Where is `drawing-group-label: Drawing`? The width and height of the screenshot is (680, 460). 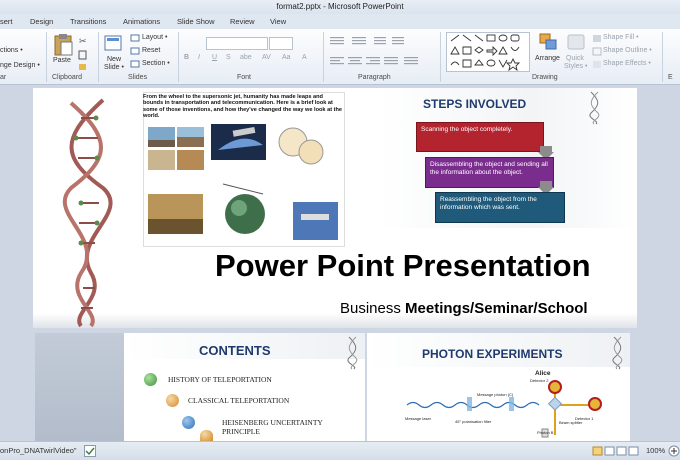 drawing-group-label: Drawing is located at coordinates (545, 77).